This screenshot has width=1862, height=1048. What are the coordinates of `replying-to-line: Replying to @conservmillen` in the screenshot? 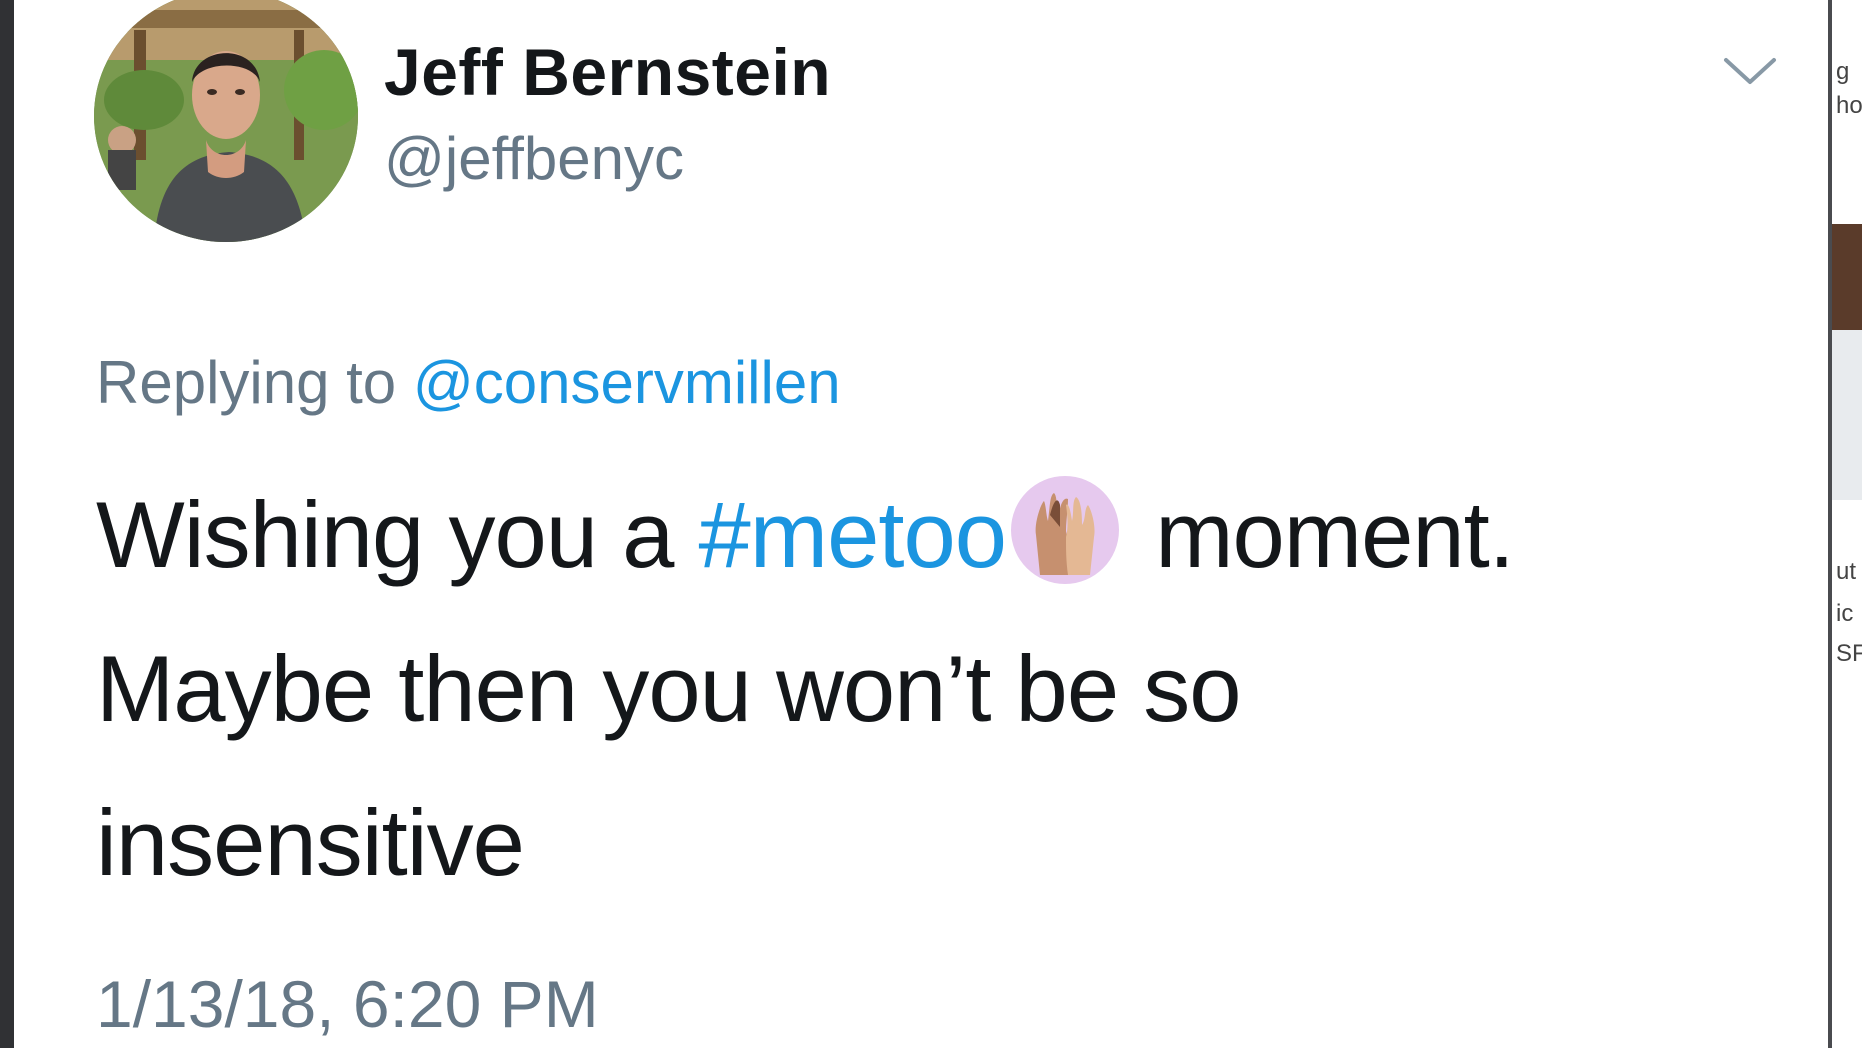 It's located at (468, 382).